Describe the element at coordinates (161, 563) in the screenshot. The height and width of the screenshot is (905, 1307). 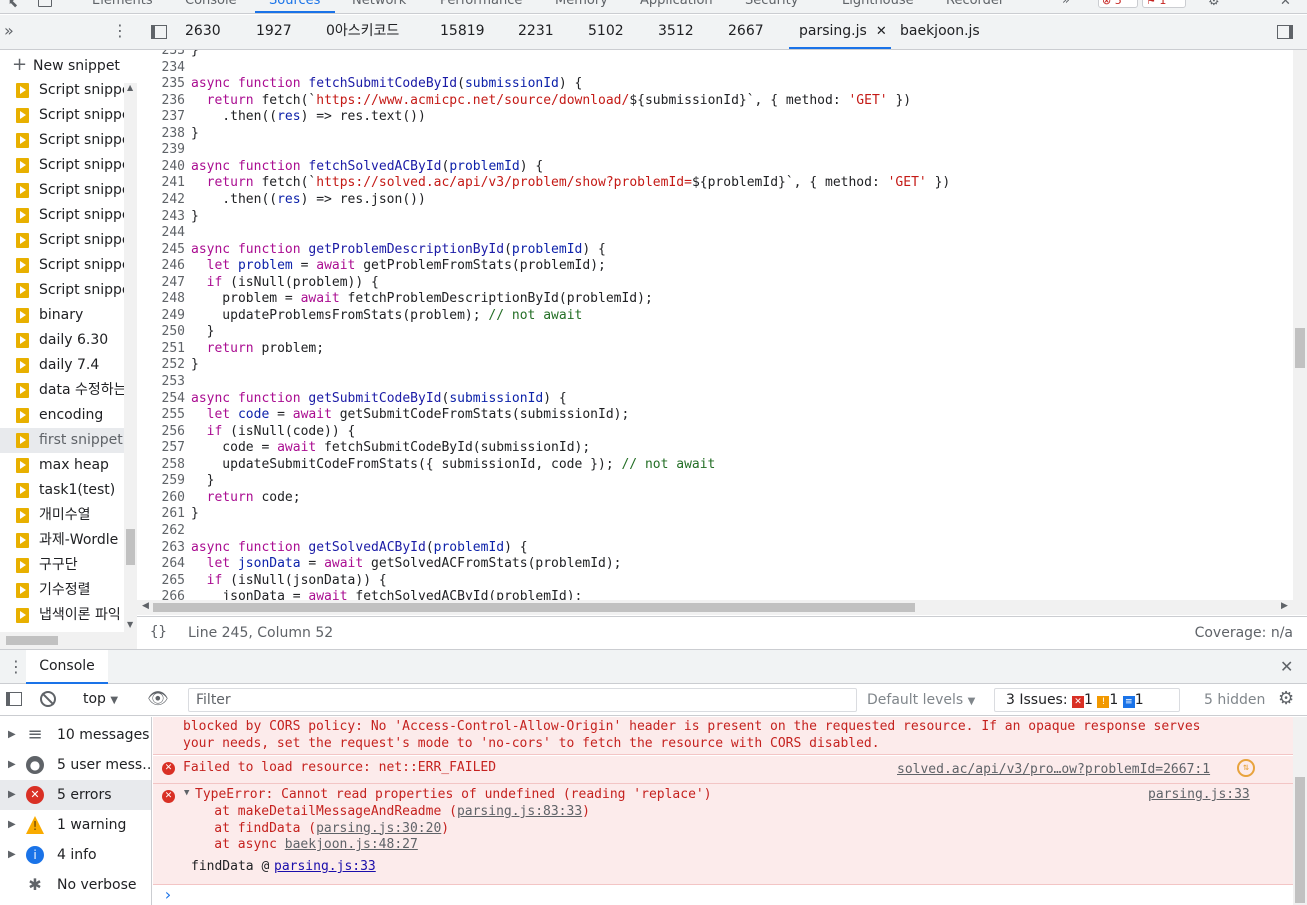
I see `line-number: 264` at that location.